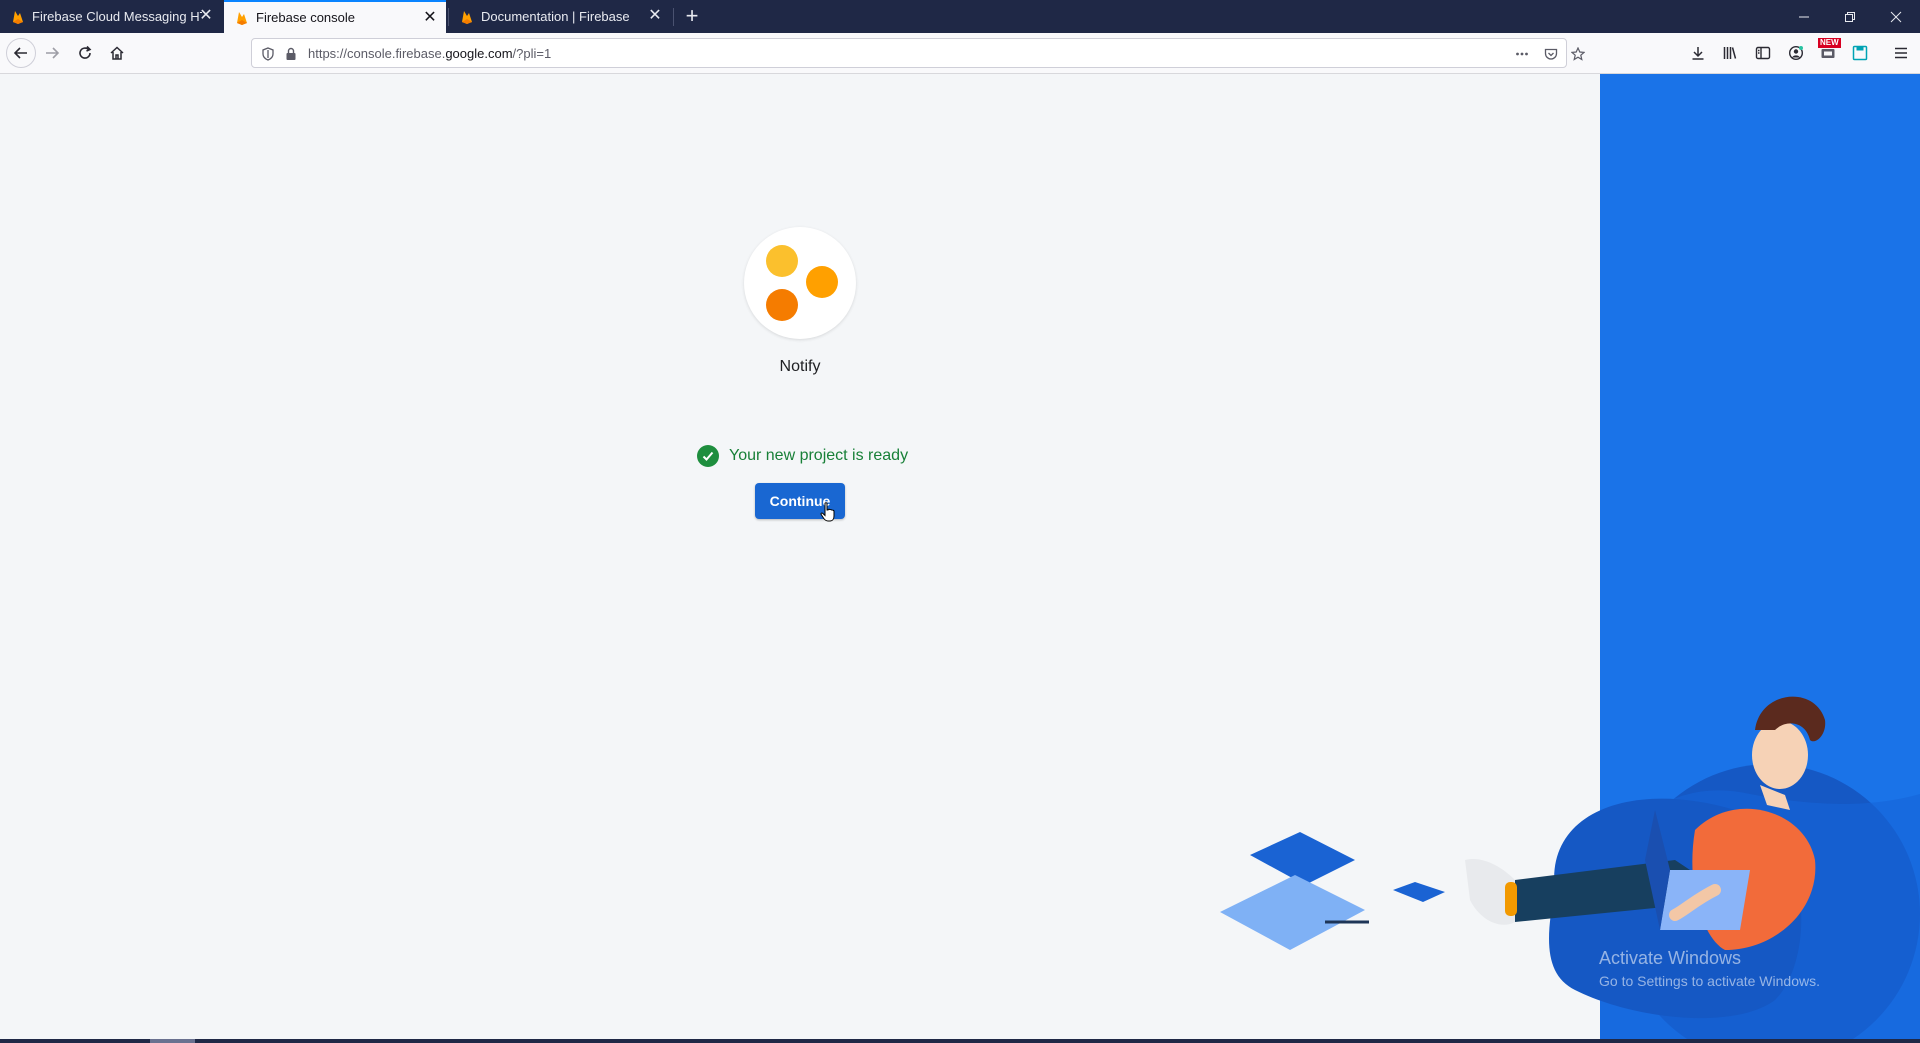 This screenshot has height=1043, width=1920. Describe the element at coordinates (532, 53) in the screenshot. I see `url-path: /?pli=1` at that location.